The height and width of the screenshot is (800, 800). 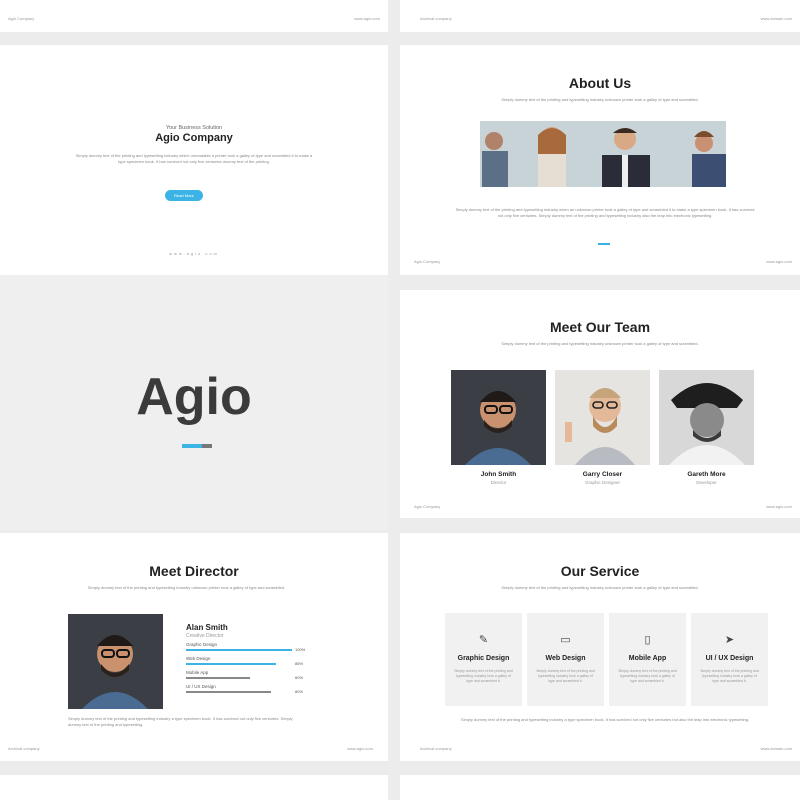 I want to click on paper-plane-icon: ➤, so click(x=729, y=640).